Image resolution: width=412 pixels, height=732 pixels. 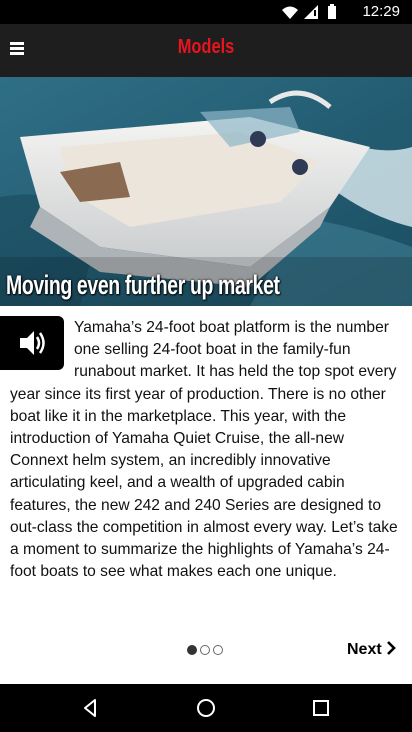 I want to click on next-button: Next, so click(x=371, y=650).